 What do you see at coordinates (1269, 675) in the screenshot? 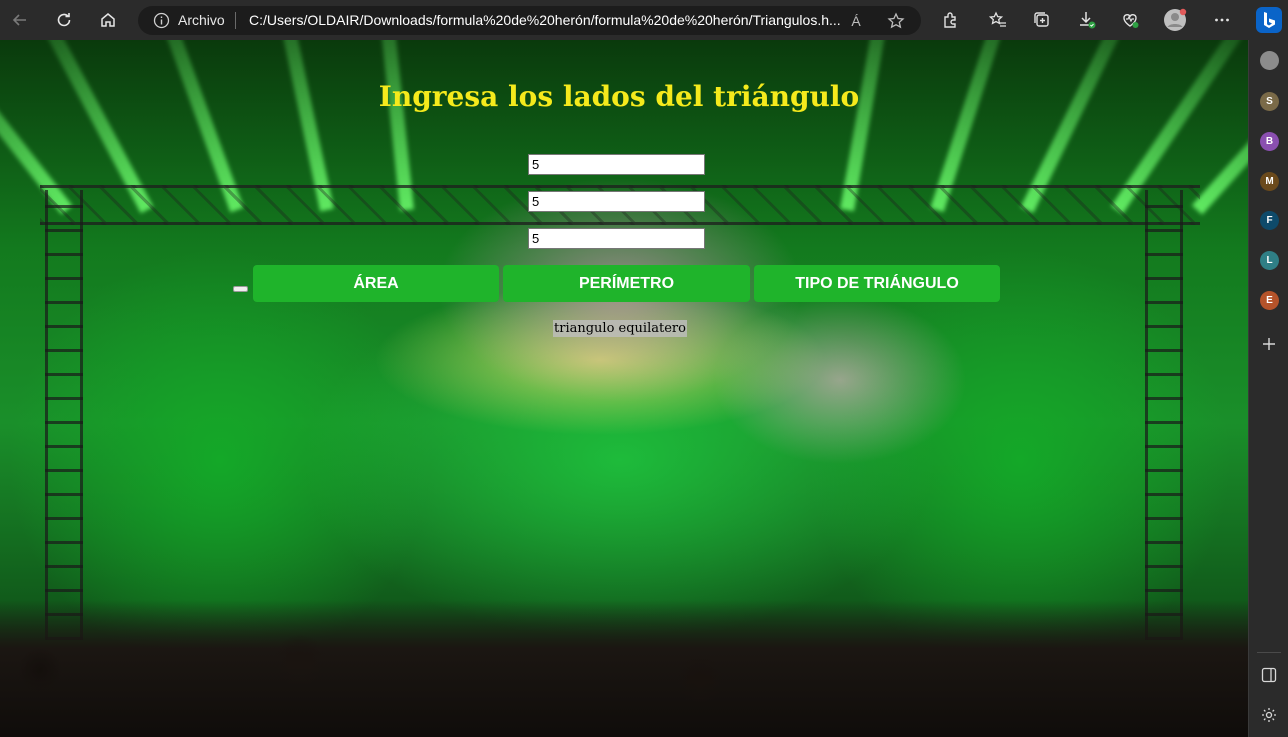
I see `sidebar-panel-icon` at bounding box center [1269, 675].